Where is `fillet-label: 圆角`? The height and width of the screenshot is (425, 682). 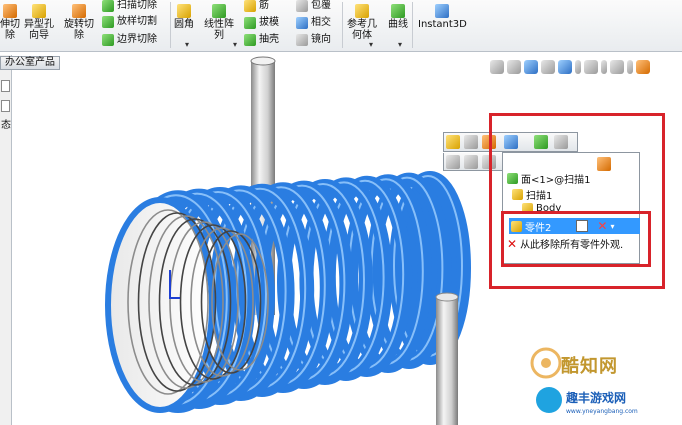 fillet-label: 圆角 is located at coordinates (184, 24).